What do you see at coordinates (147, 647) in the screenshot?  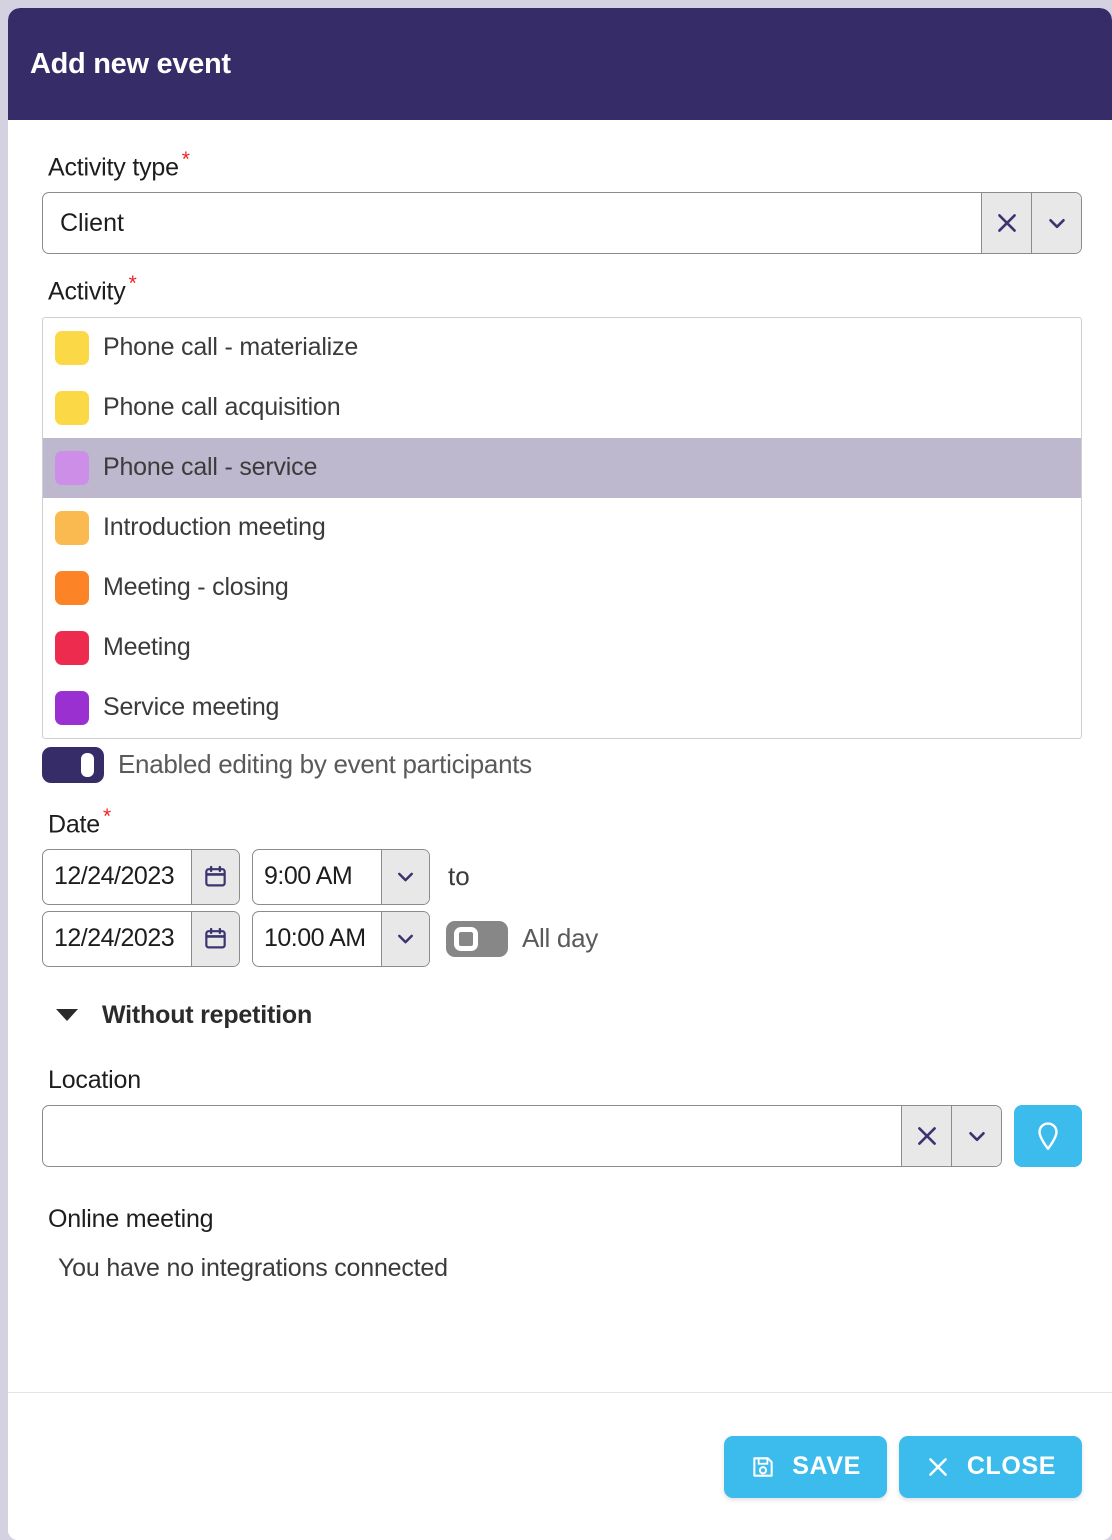 I see `activity-item-label: Meeting` at bounding box center [147, 647].